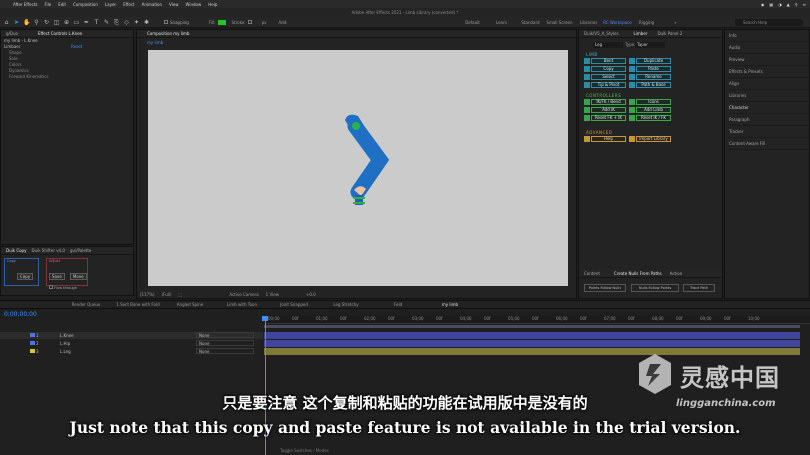  I want to click on help-button: Help, so click(608, 139).